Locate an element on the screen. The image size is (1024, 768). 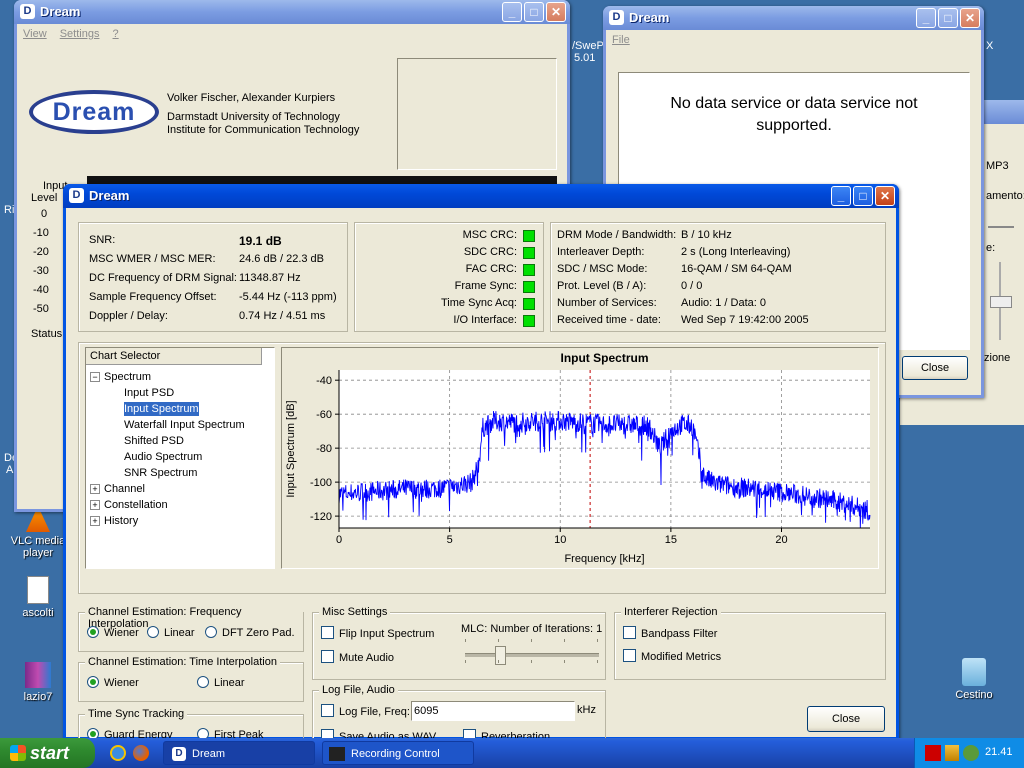
chart-selector-header: Chart Selector is located at coordinates (174, 356).